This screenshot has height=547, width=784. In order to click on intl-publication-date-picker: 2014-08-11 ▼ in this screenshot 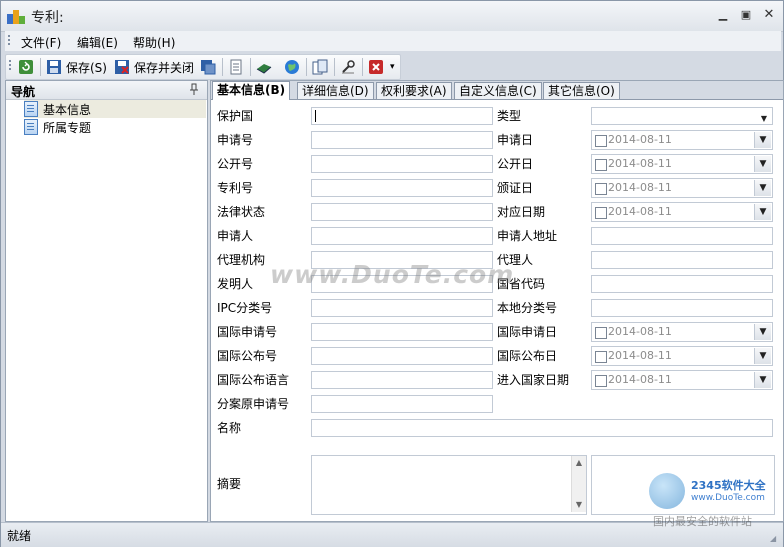, I will do `click(682, 356)`.